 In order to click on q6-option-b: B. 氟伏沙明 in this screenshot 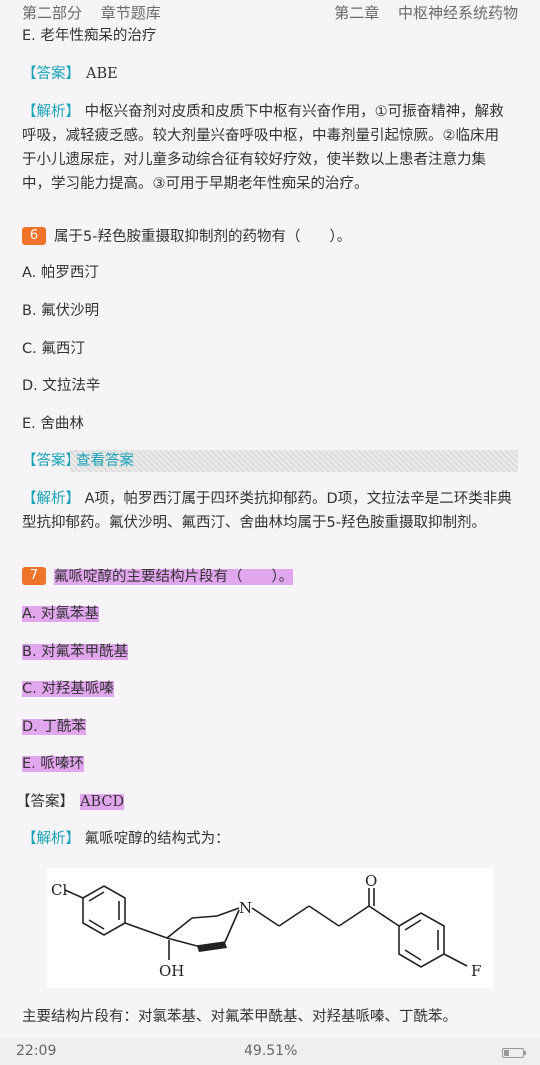, I will do `click(60, 311)`.